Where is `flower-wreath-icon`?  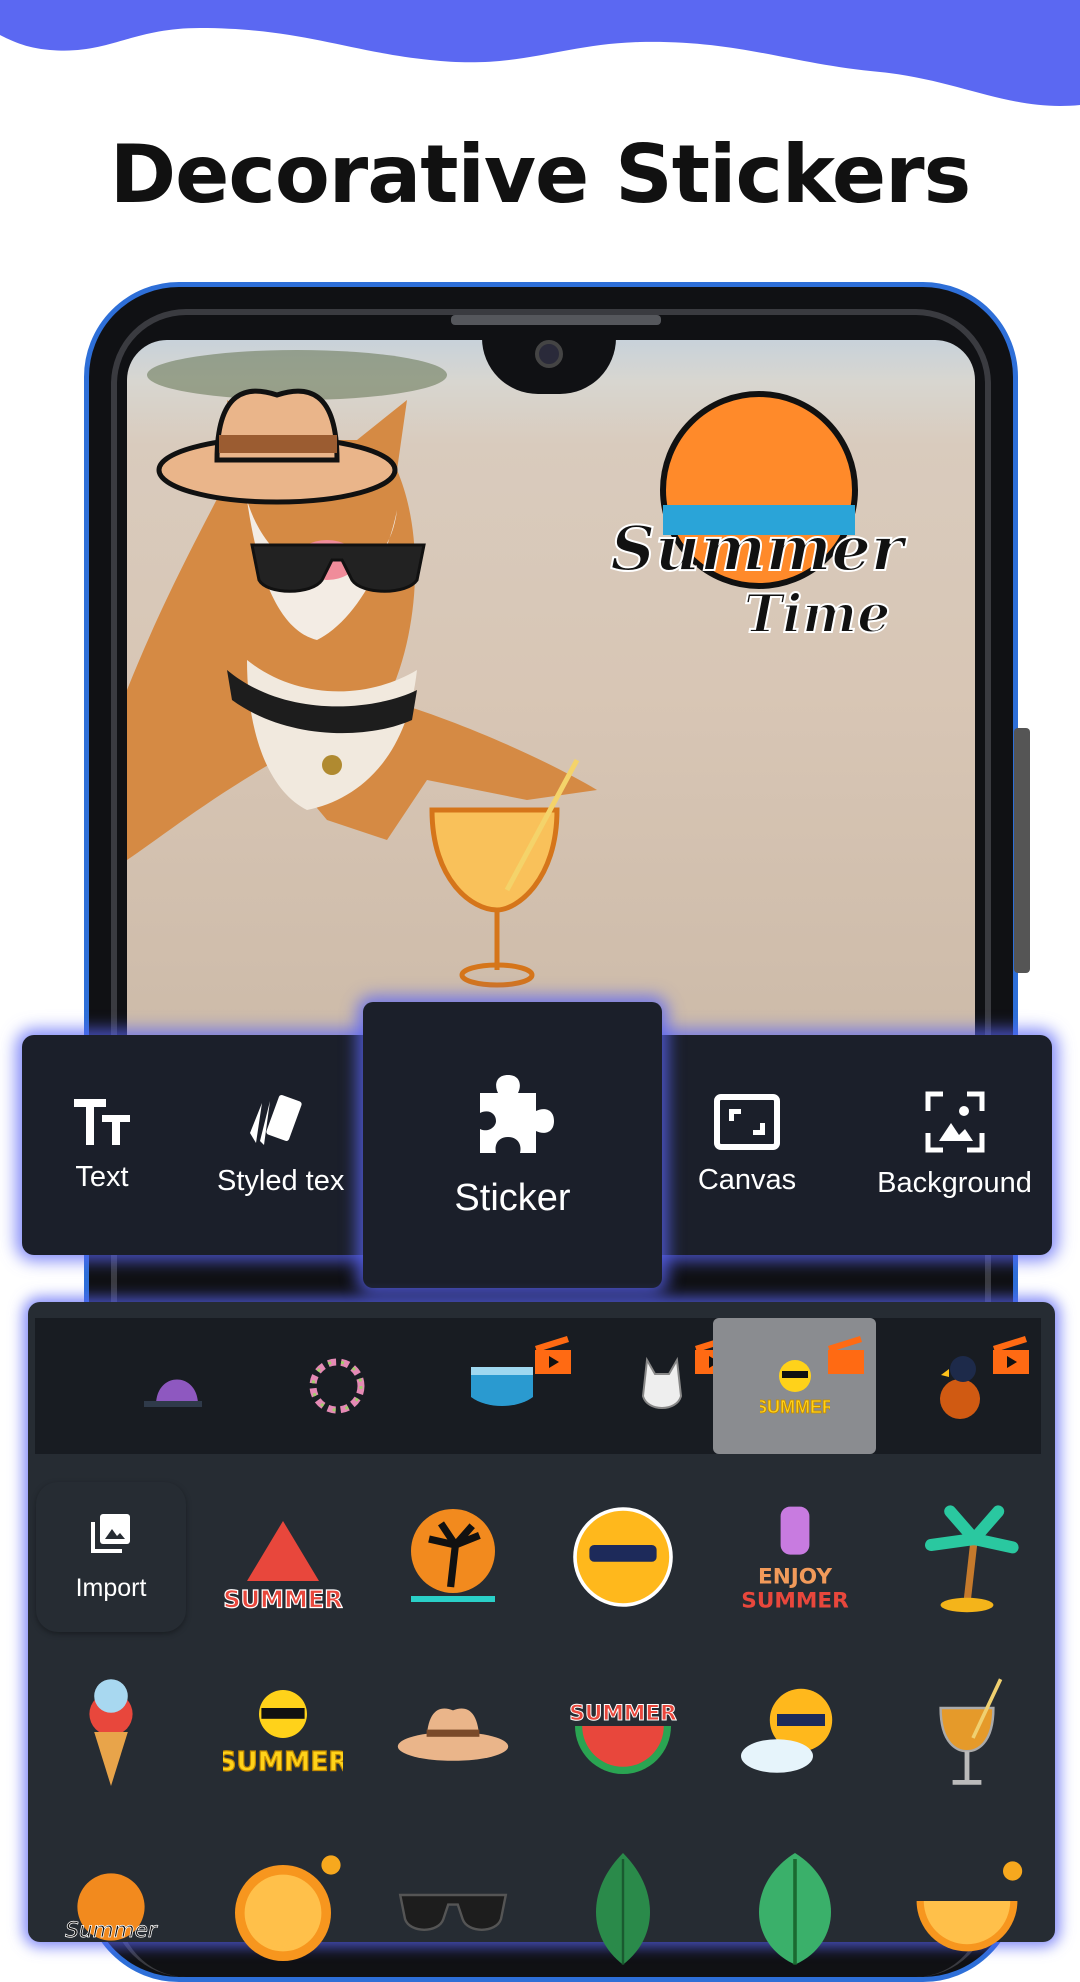 flower-wreath-icon is located at coordinates (336, 1386).